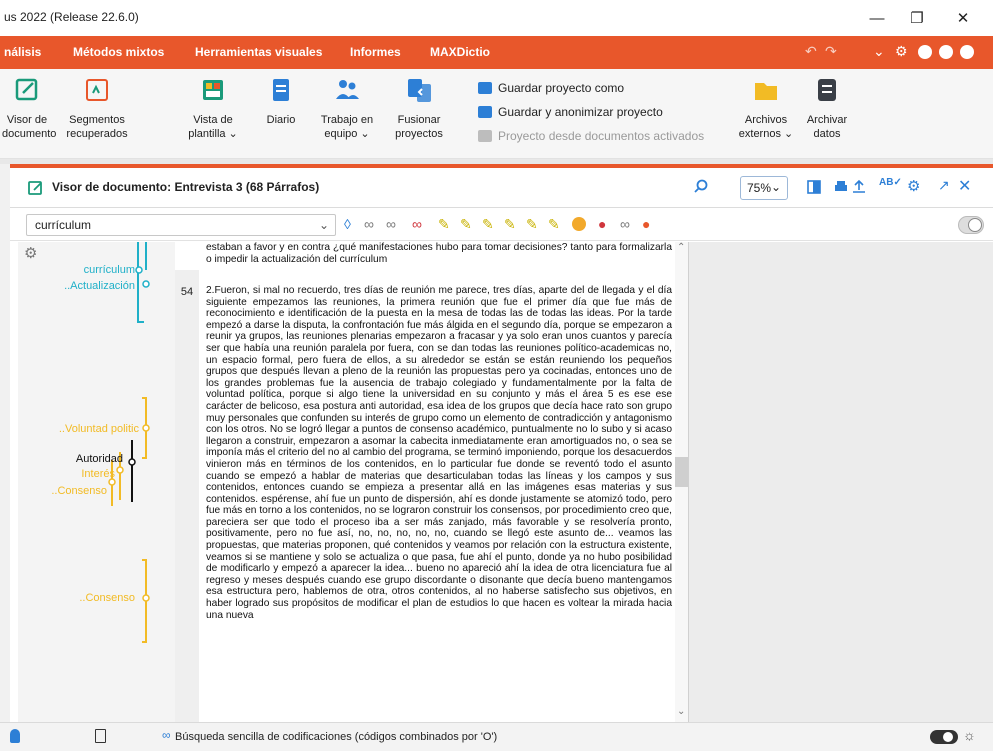 This screenshot has width=993, height=751. What do you see at coordinates (701, 187) in the screenshot?
I see `search-icon` at bounding box center [701, 187].